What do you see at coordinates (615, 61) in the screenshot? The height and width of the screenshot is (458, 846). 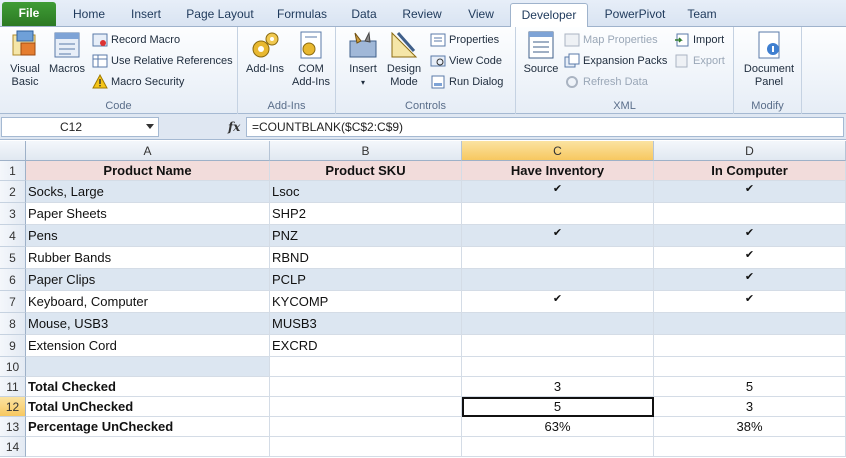 I see `expansion-packs-button: Expansion Packs` at bounding box center [615, 61].